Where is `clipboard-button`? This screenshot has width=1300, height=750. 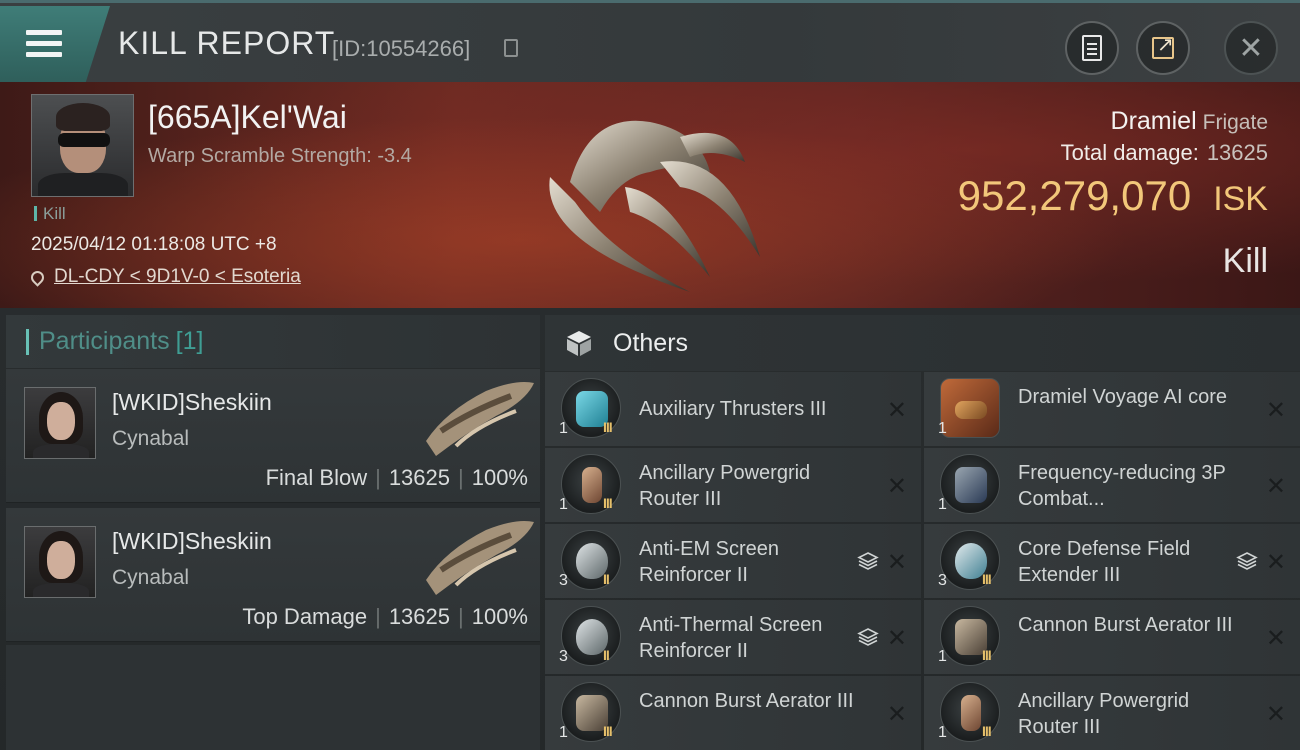
clipboard-button is located at coordinates (1092, 48).